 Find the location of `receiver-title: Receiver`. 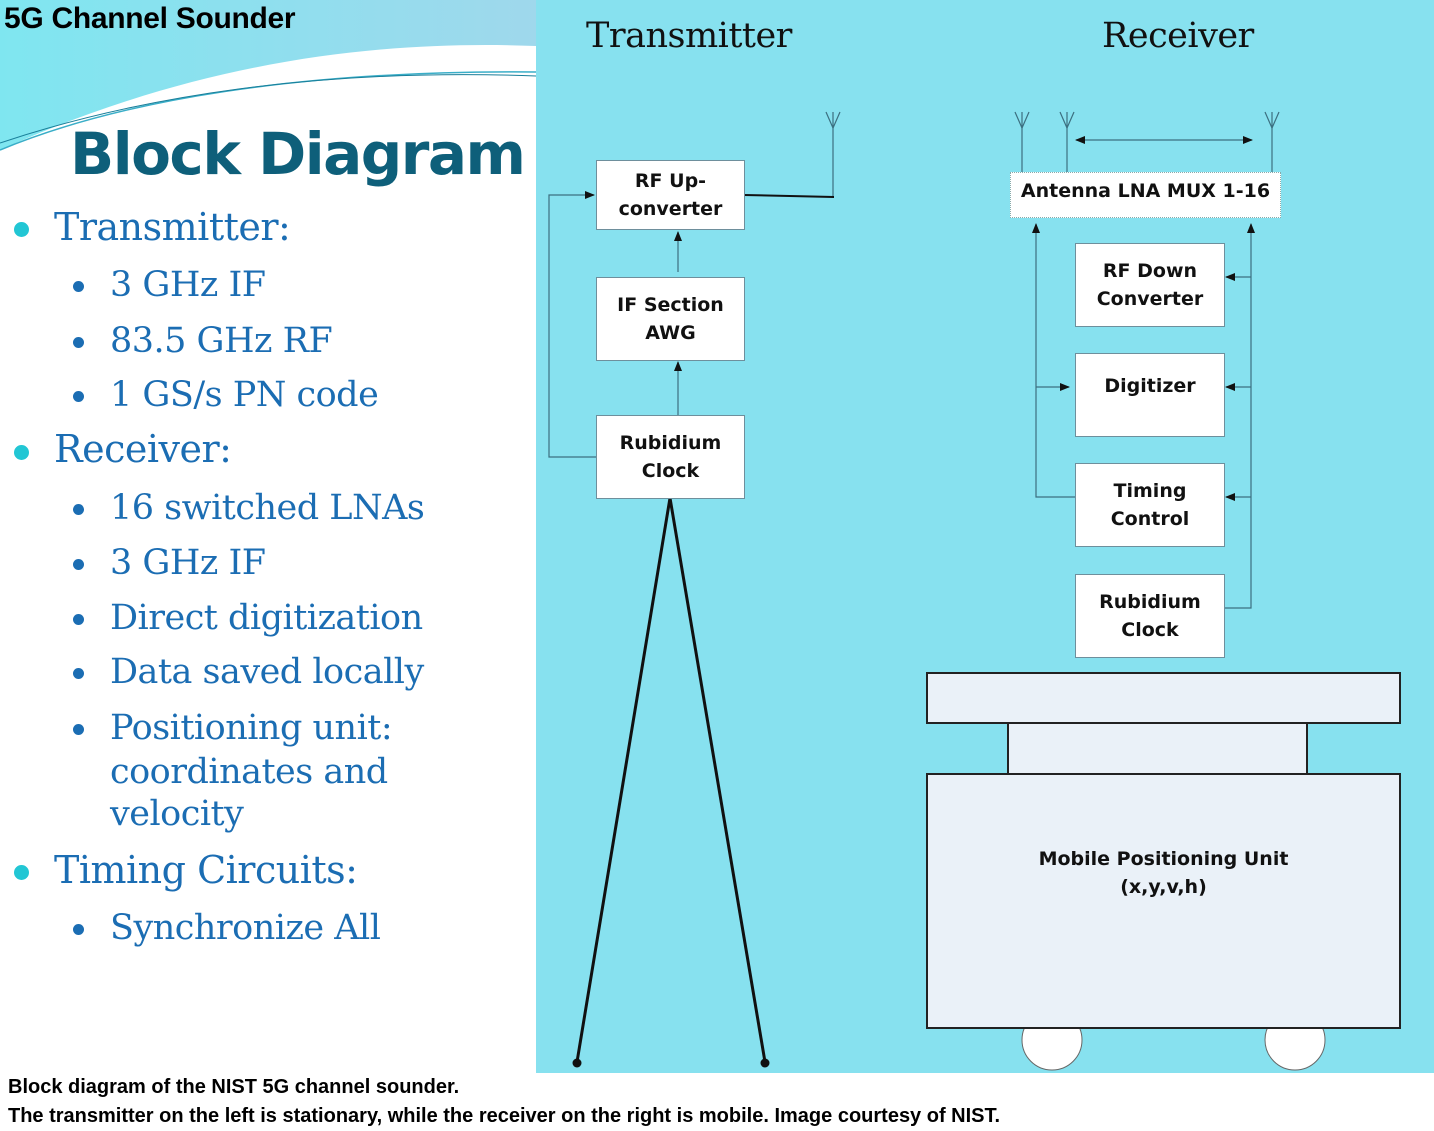

receiver-title: Receiver is located at coordinates (1178, 36).